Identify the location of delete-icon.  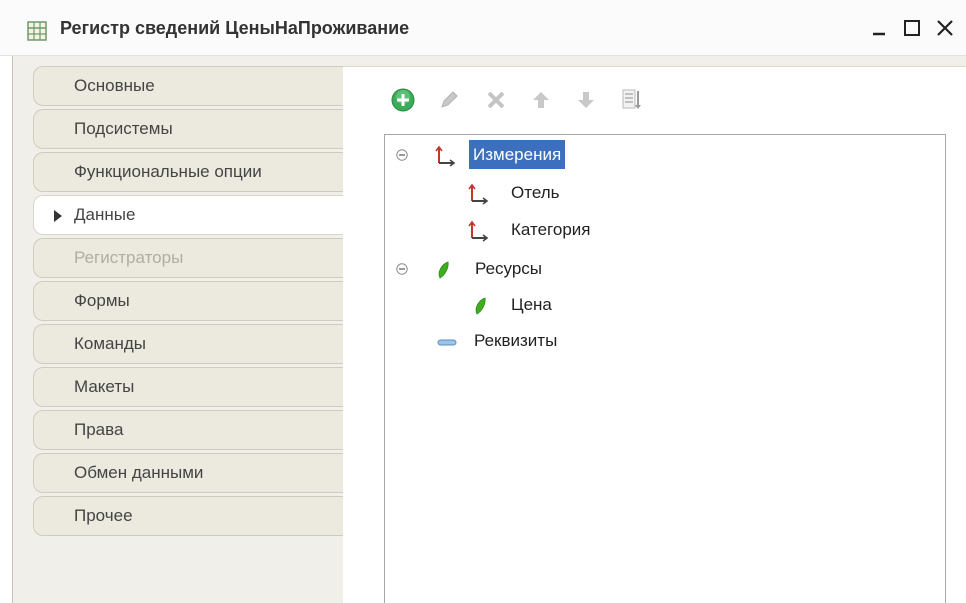
(496, 100).